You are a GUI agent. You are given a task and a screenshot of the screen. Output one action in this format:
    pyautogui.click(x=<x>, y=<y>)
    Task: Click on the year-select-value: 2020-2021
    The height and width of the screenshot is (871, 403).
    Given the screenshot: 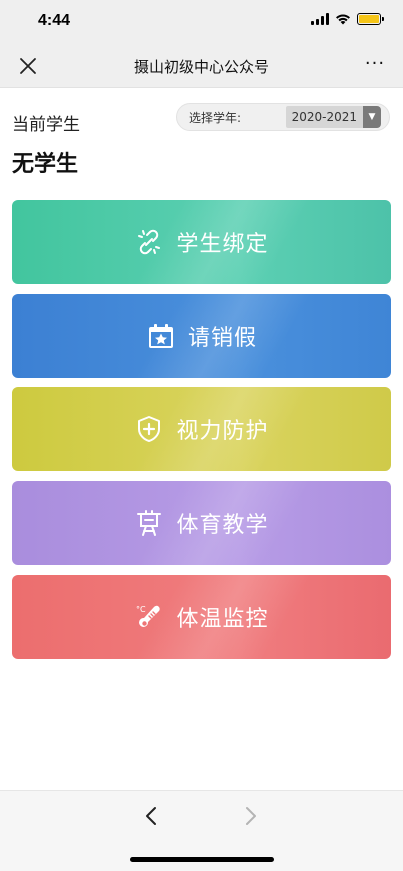 What is the action you would take?
    pyautogui.click(x=324, y=117)
    